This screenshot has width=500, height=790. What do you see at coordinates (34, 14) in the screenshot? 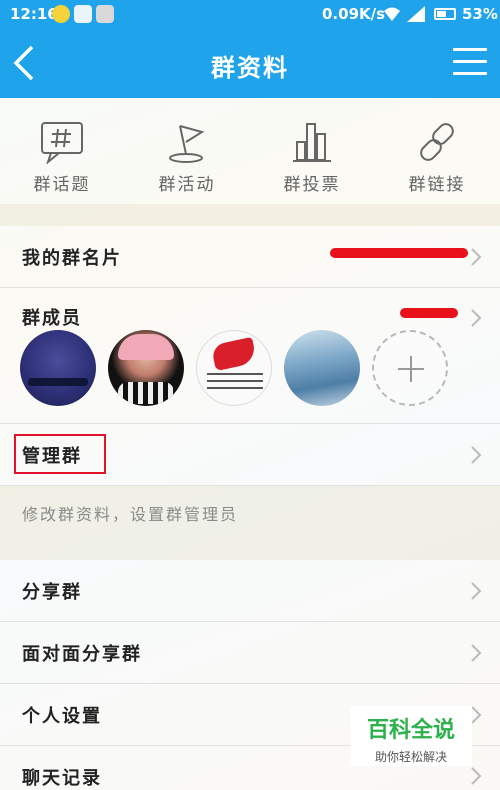
I see `status-time: 12:16` at bounding box center [34, 14].